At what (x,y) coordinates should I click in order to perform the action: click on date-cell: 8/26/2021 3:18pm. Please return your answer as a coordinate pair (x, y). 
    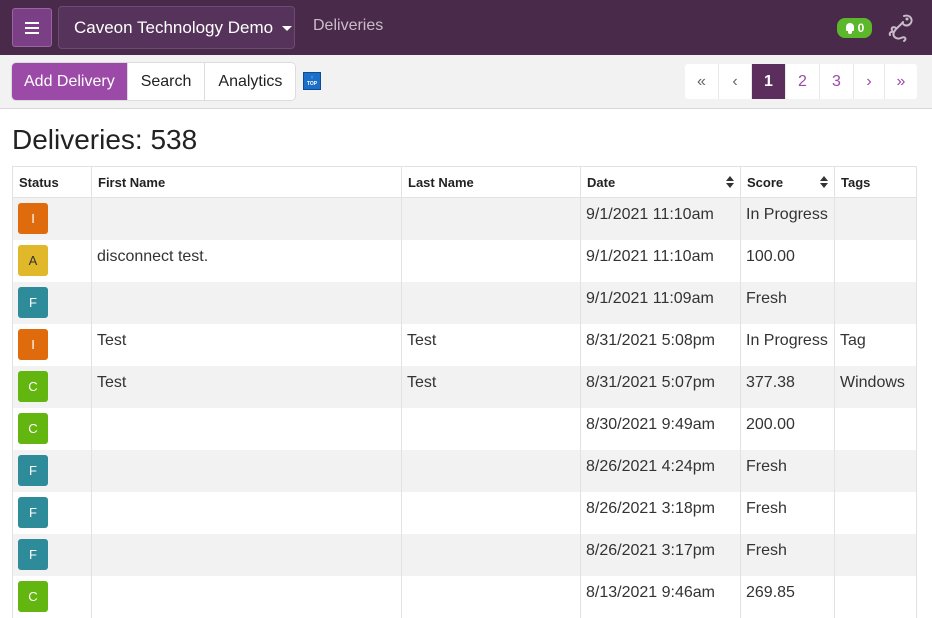
    Looking at the image, I should click on (660, 512).